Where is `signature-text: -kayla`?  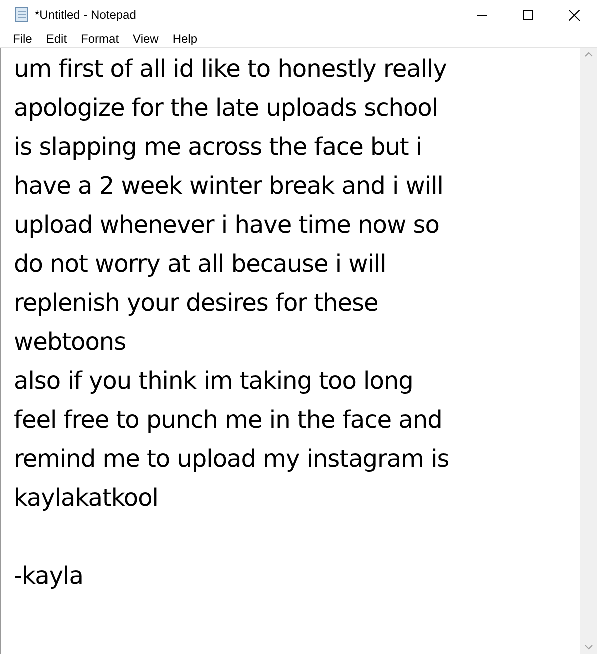 signature-text: -kayla is located at coordinates (49, 576).